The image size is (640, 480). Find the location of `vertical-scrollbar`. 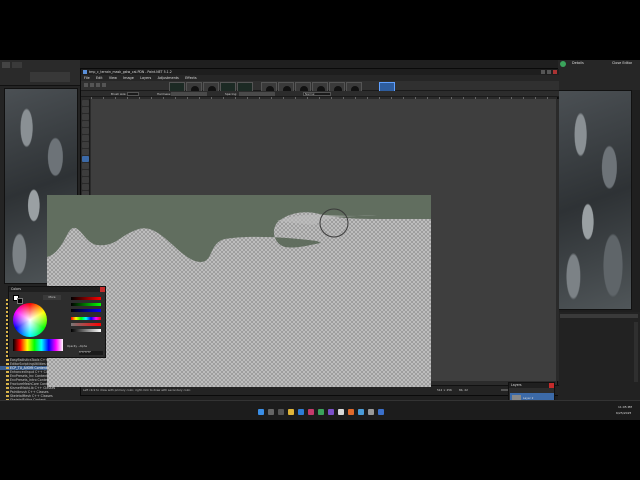

vertical-scrollbar is located at coordinates (557, 240).